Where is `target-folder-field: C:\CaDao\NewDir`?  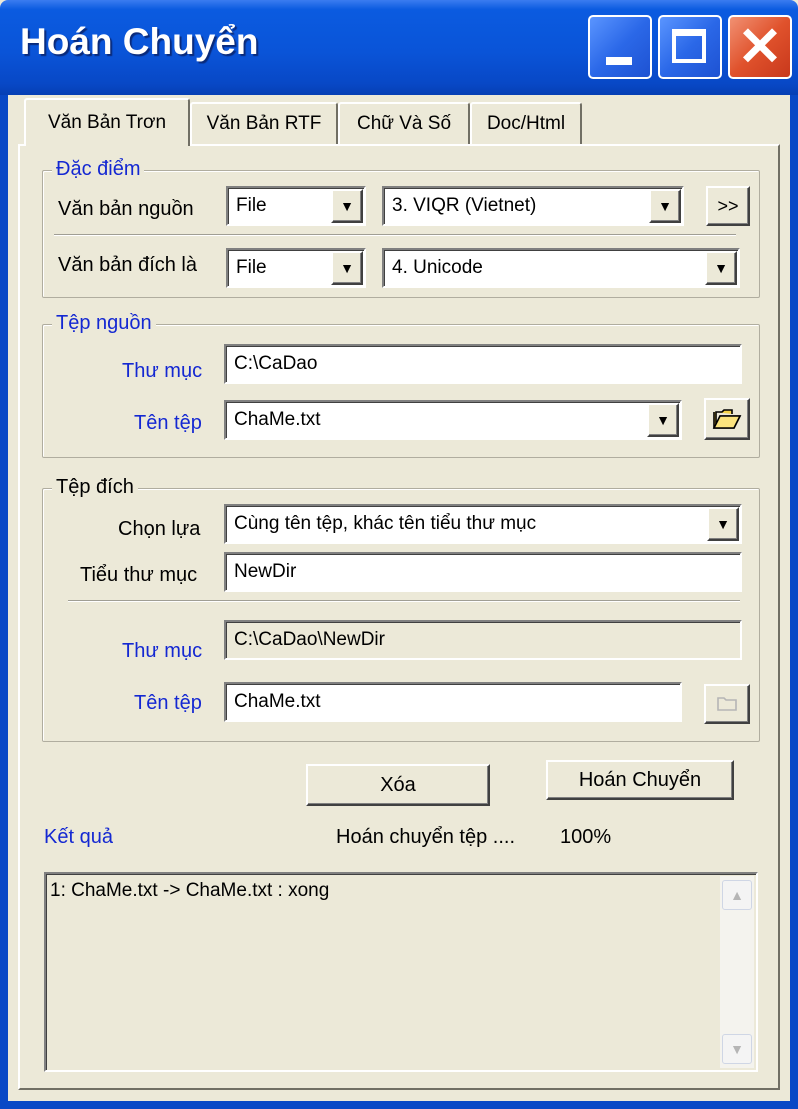 target-folder-field: C:\CaDao\NewDir is located at coordinates (483, 640).